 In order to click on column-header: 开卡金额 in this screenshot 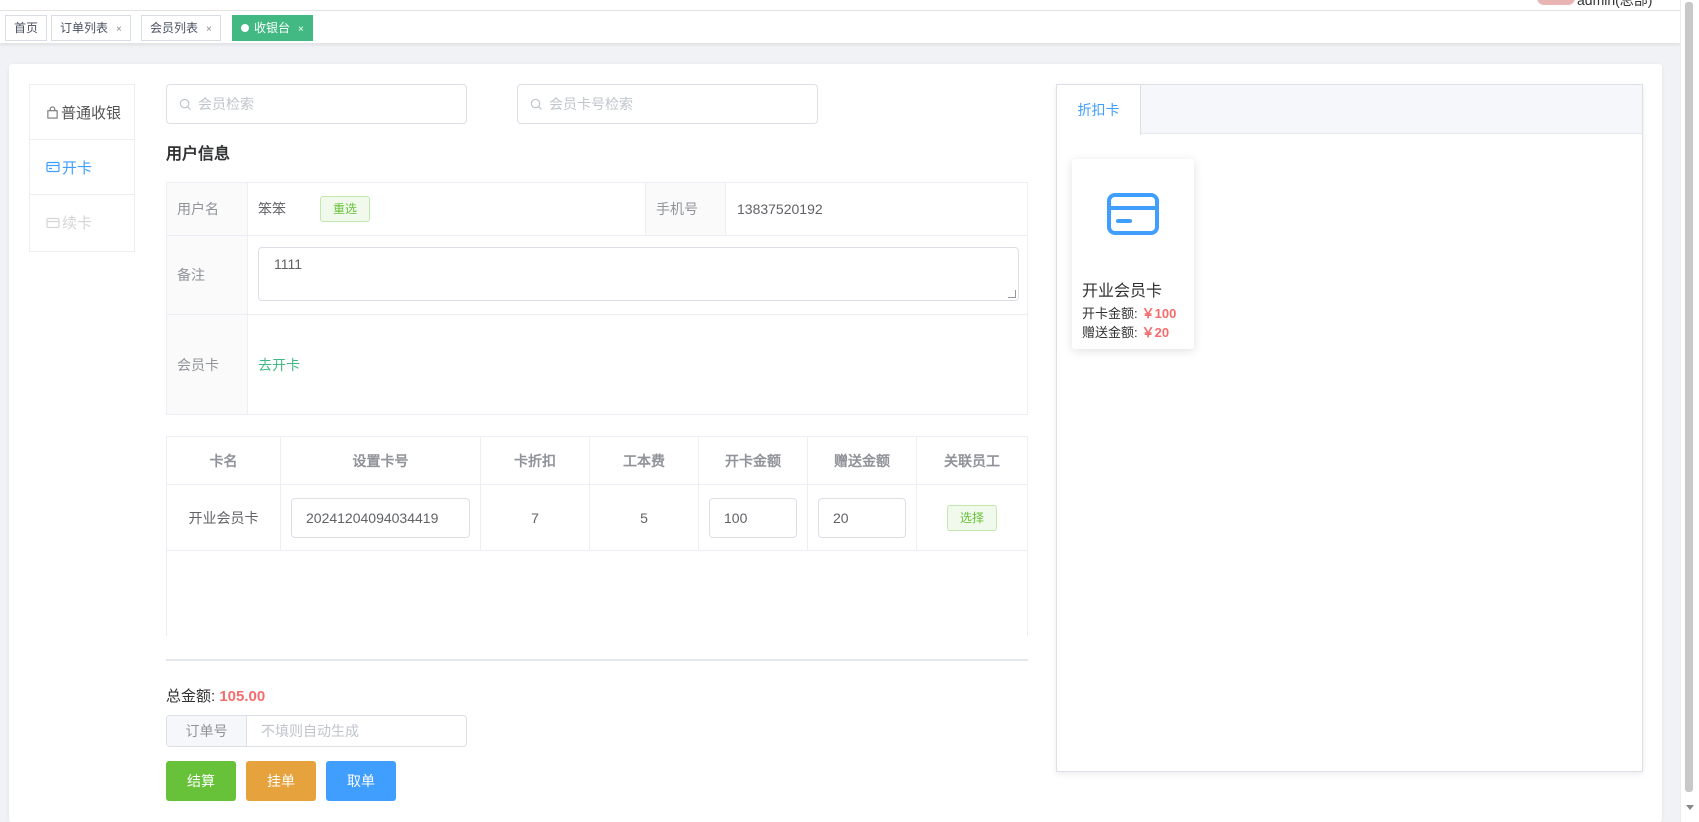, I will do `click(753, 461)`.